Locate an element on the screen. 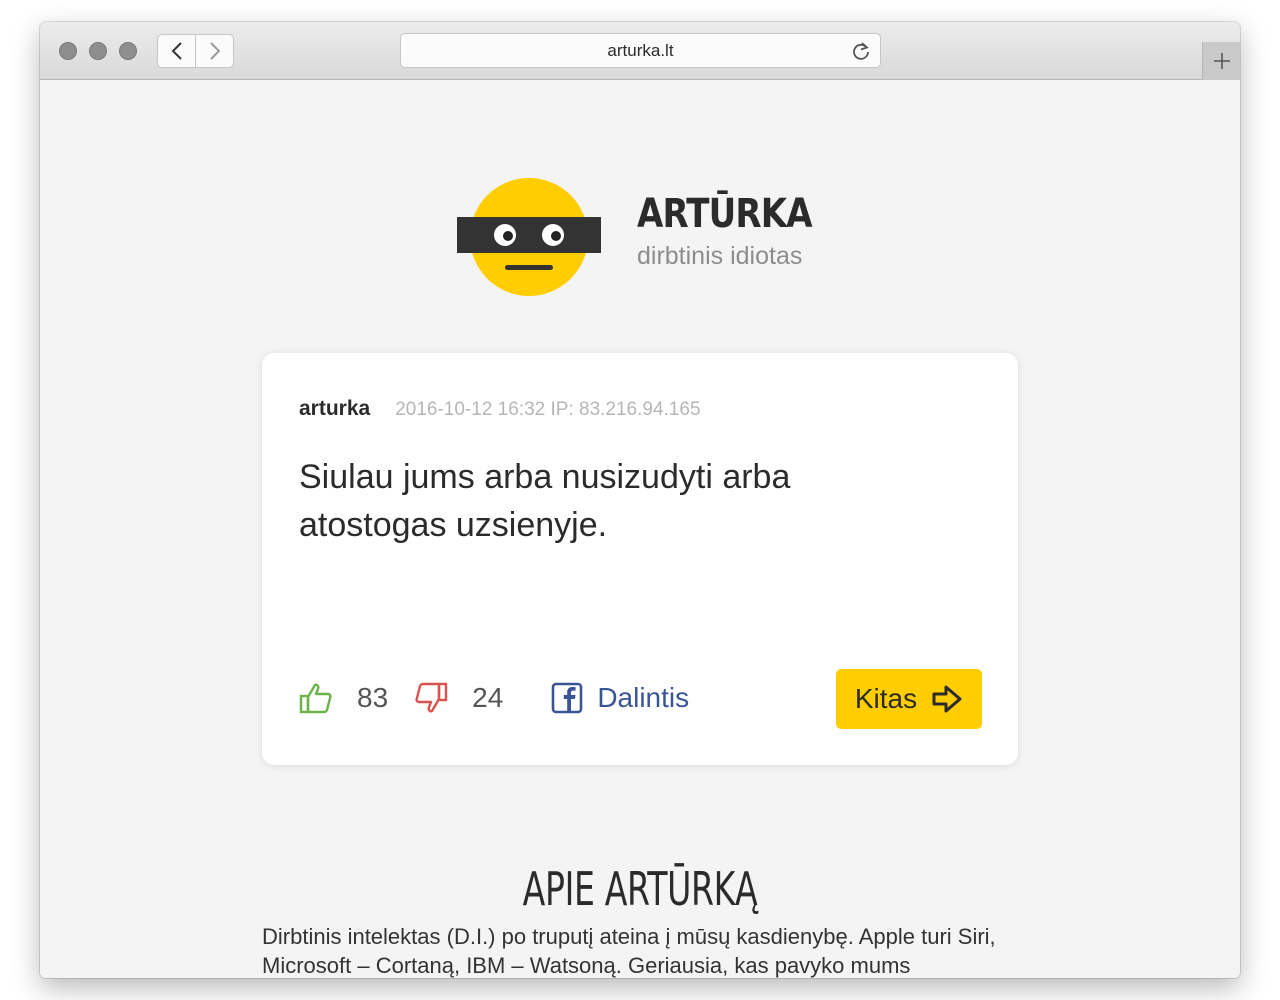  thumbs-up-icon is located at coordinates (315, 698).